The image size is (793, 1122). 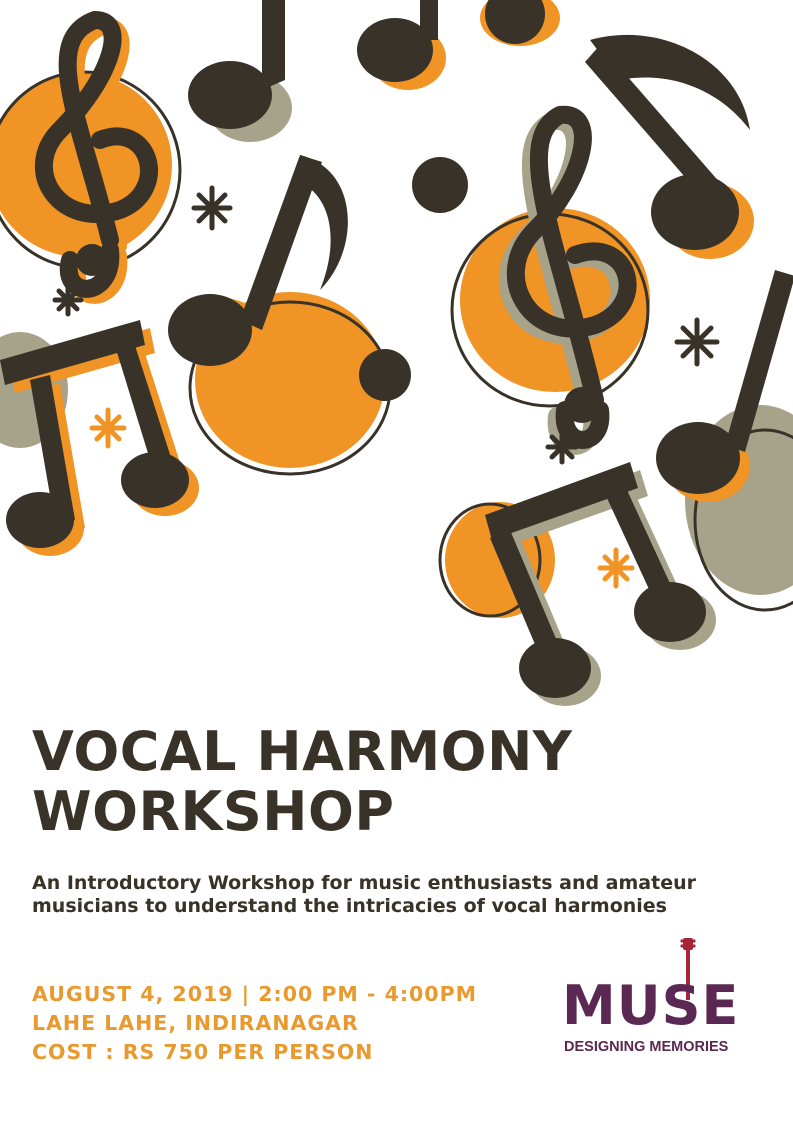 What do you see at coordinates (203, 1052) in the screenshot?
I see `event-cost: COST : RS 750 PER PERSON` at bounding box center [203, 1052].